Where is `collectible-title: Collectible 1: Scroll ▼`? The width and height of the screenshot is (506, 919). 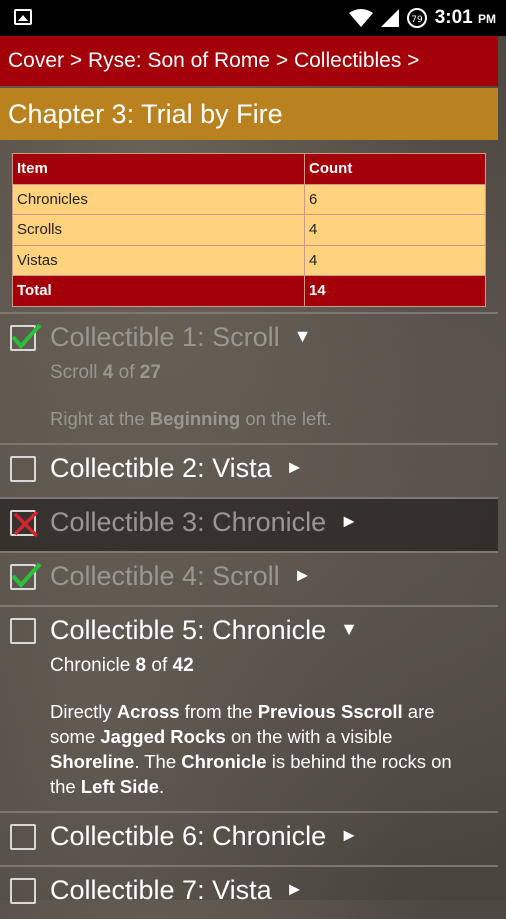
collectible-title: Collectible 1: Scroll ▼ is located at coordinates (180, 337).